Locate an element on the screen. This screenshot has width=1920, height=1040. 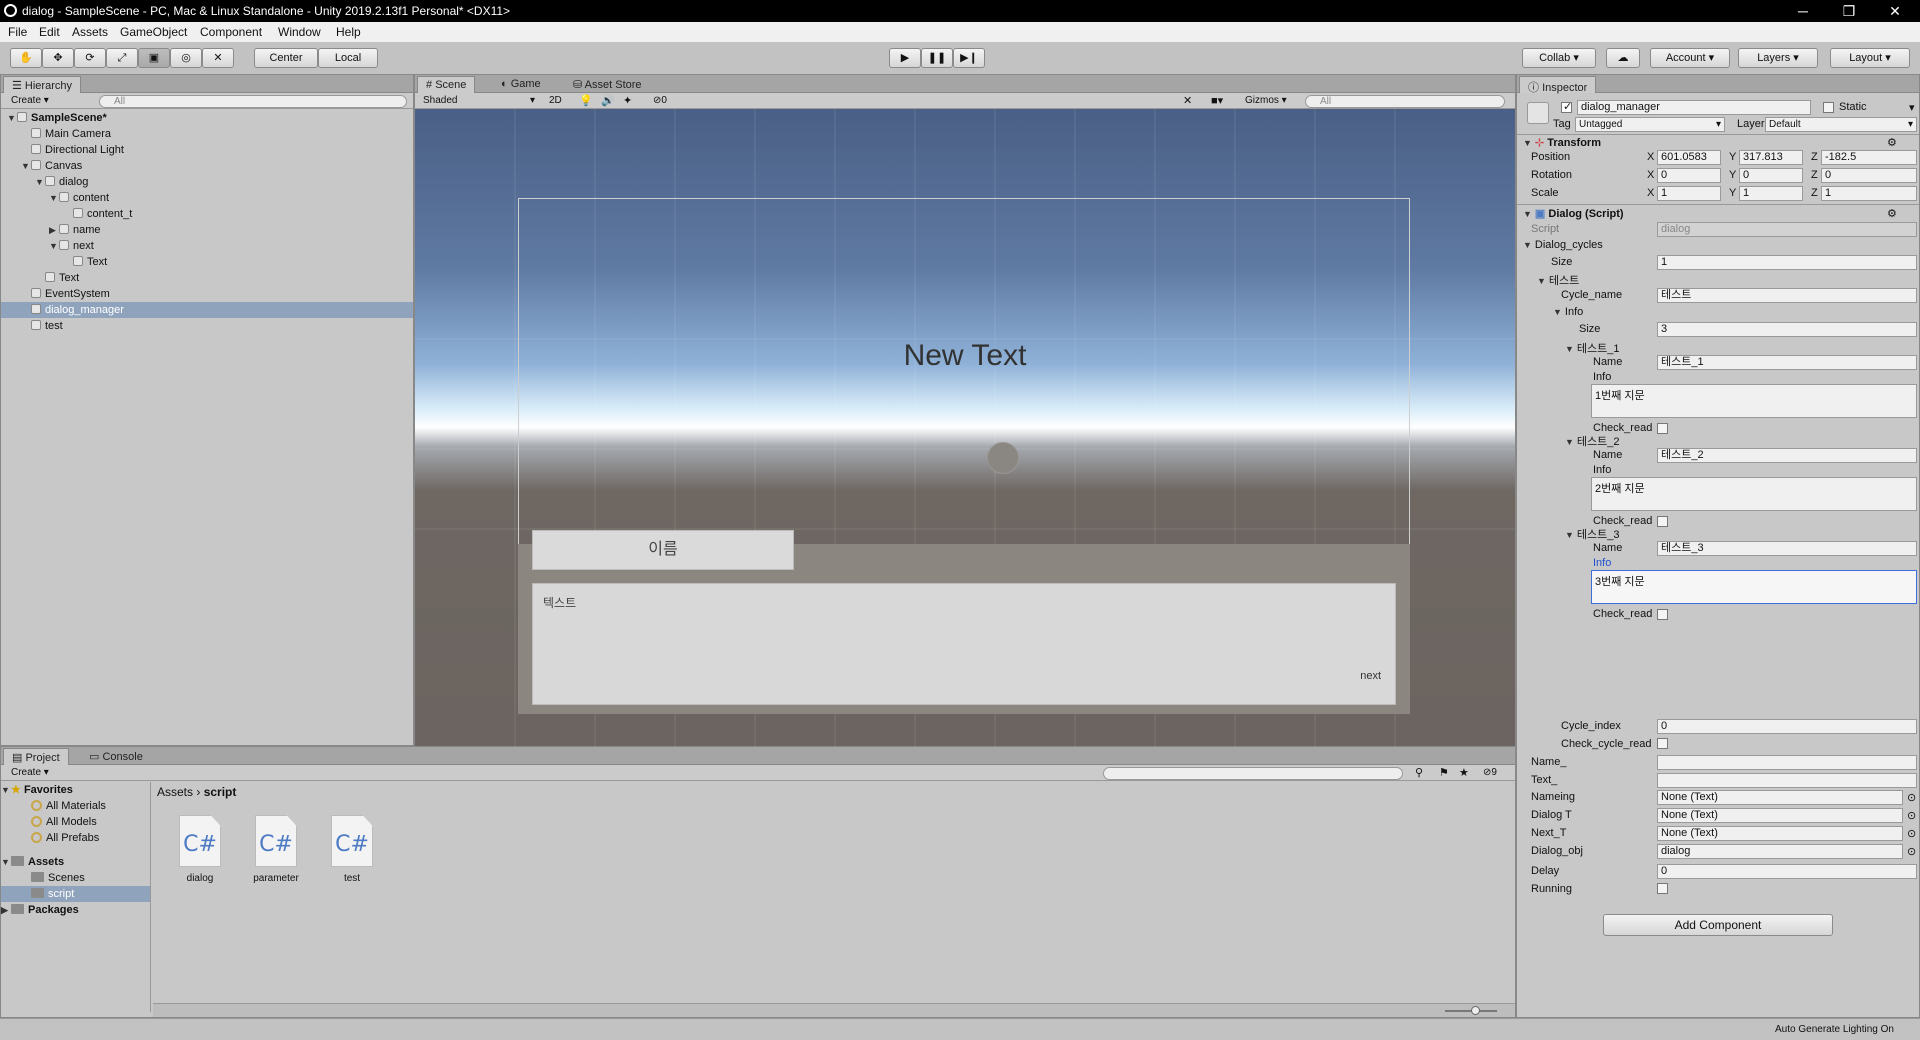
position-y-input: 317.813 is located at coordinates (1771, 157).